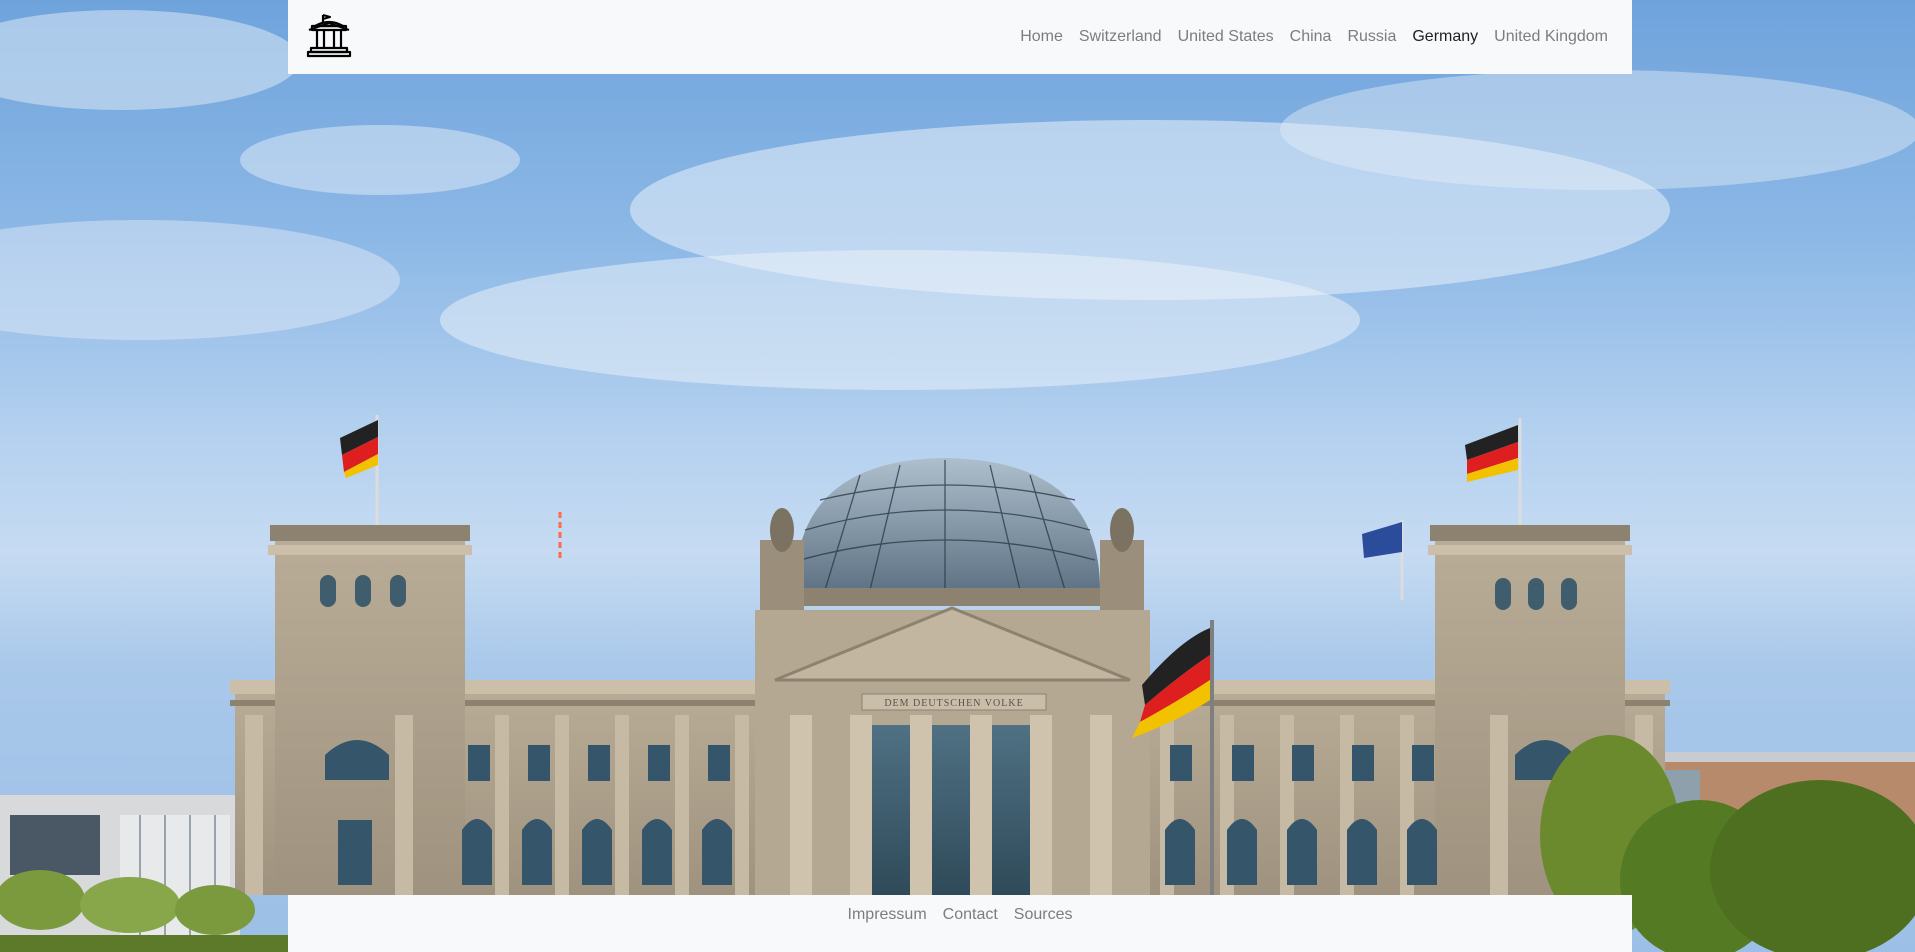  Describe the element at coordinates (953, 703) in the screenshot. I see `inscription-text: DEM DEUTSCHEN VOLKE` at that location.